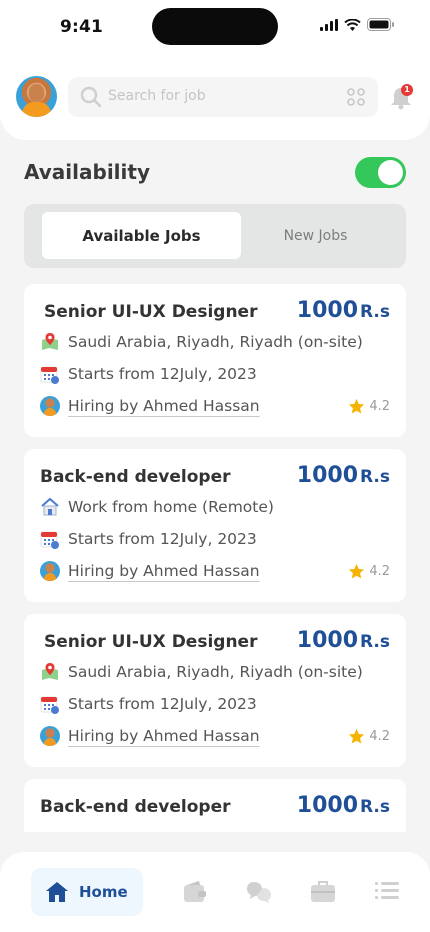 The height and width of the screenshot is (932, 430). What do you see at coordinates (407, 90) in the screenshot?
I see `notification-badge: 1` at bounding box center [407, 90].